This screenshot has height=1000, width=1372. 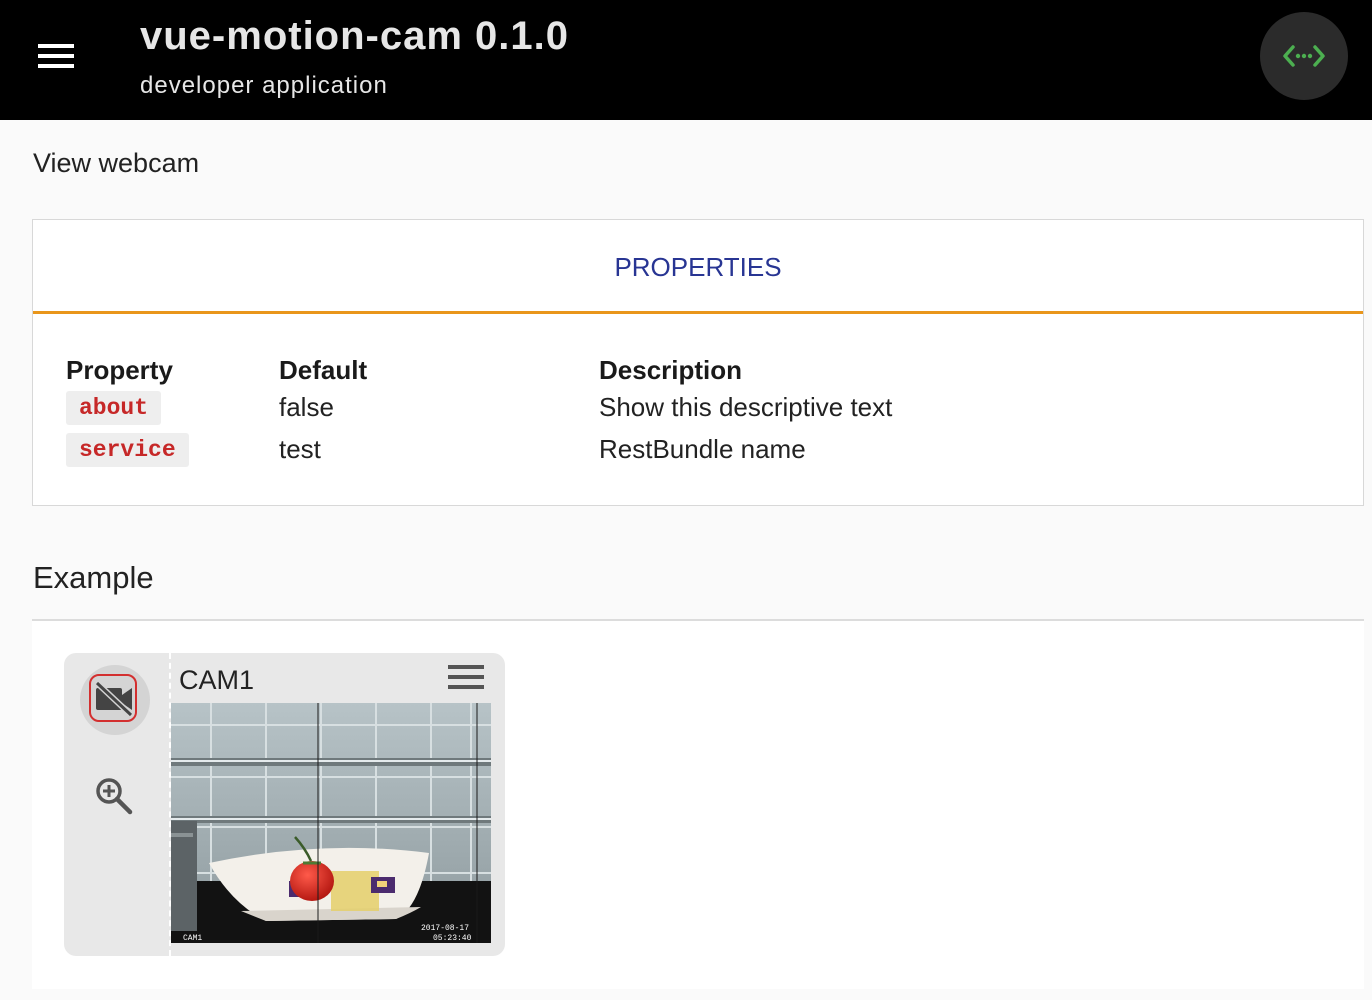 What do you see at coordinates (746, 406) in the screenshot?
I see `description-cell: Show this descriptive text` at bounding box center [746, 406].